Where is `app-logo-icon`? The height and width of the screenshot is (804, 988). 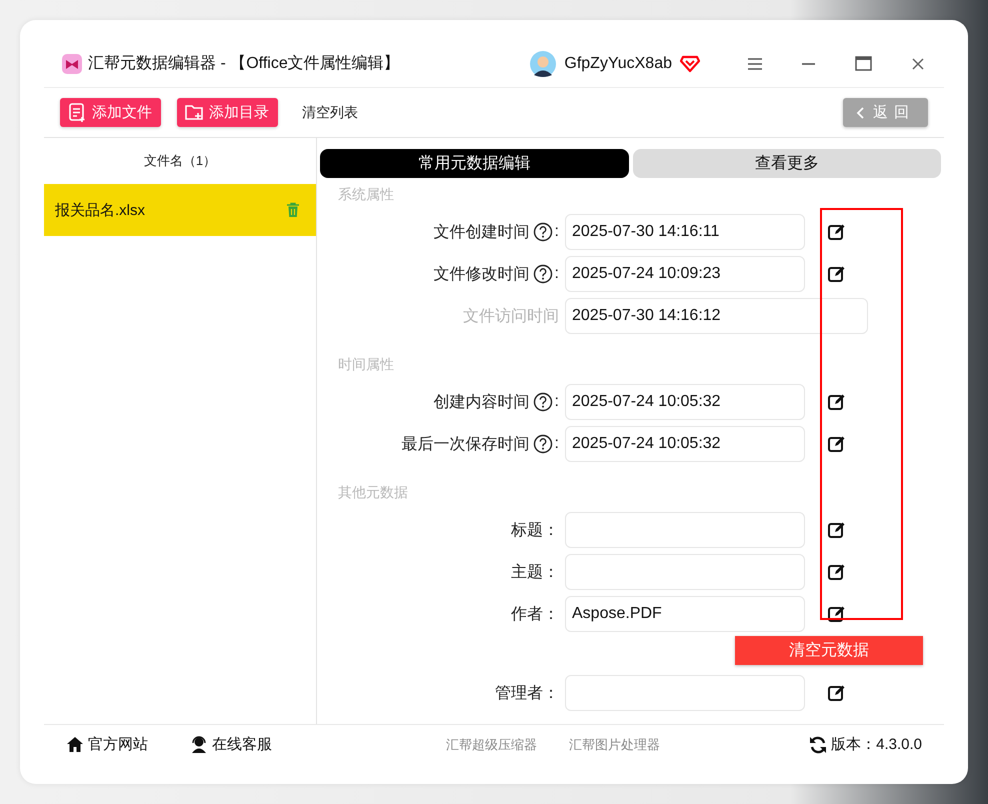 app-logo-icon is located at coordinates (72, 64).